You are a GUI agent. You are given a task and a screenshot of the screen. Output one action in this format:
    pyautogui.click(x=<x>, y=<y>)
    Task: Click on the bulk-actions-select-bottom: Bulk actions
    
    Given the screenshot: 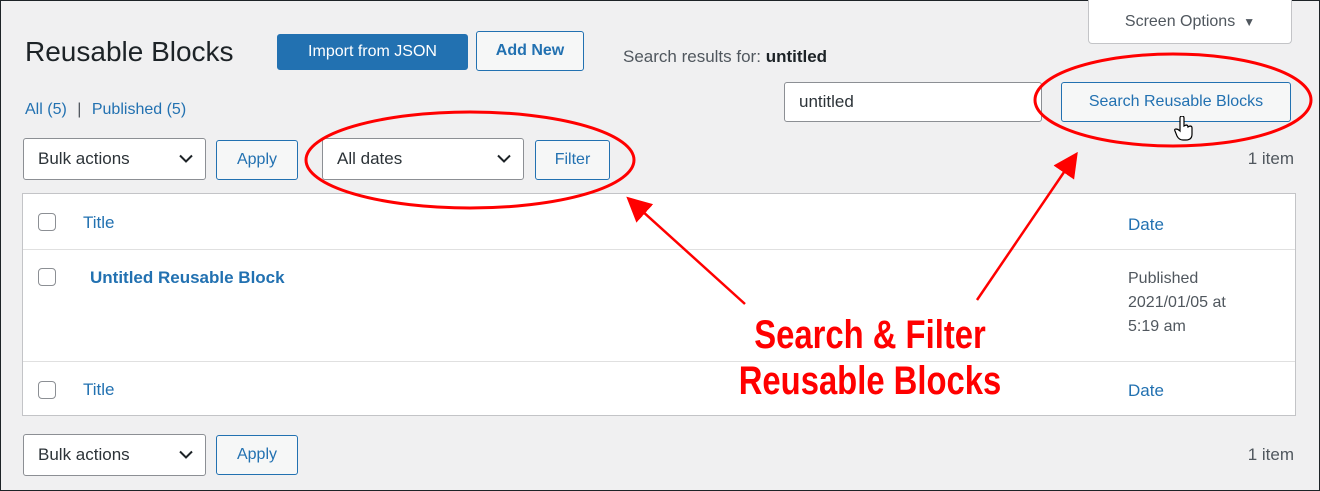 What is the action you would take?
    pyautogui.click(x=114, y=455)
    